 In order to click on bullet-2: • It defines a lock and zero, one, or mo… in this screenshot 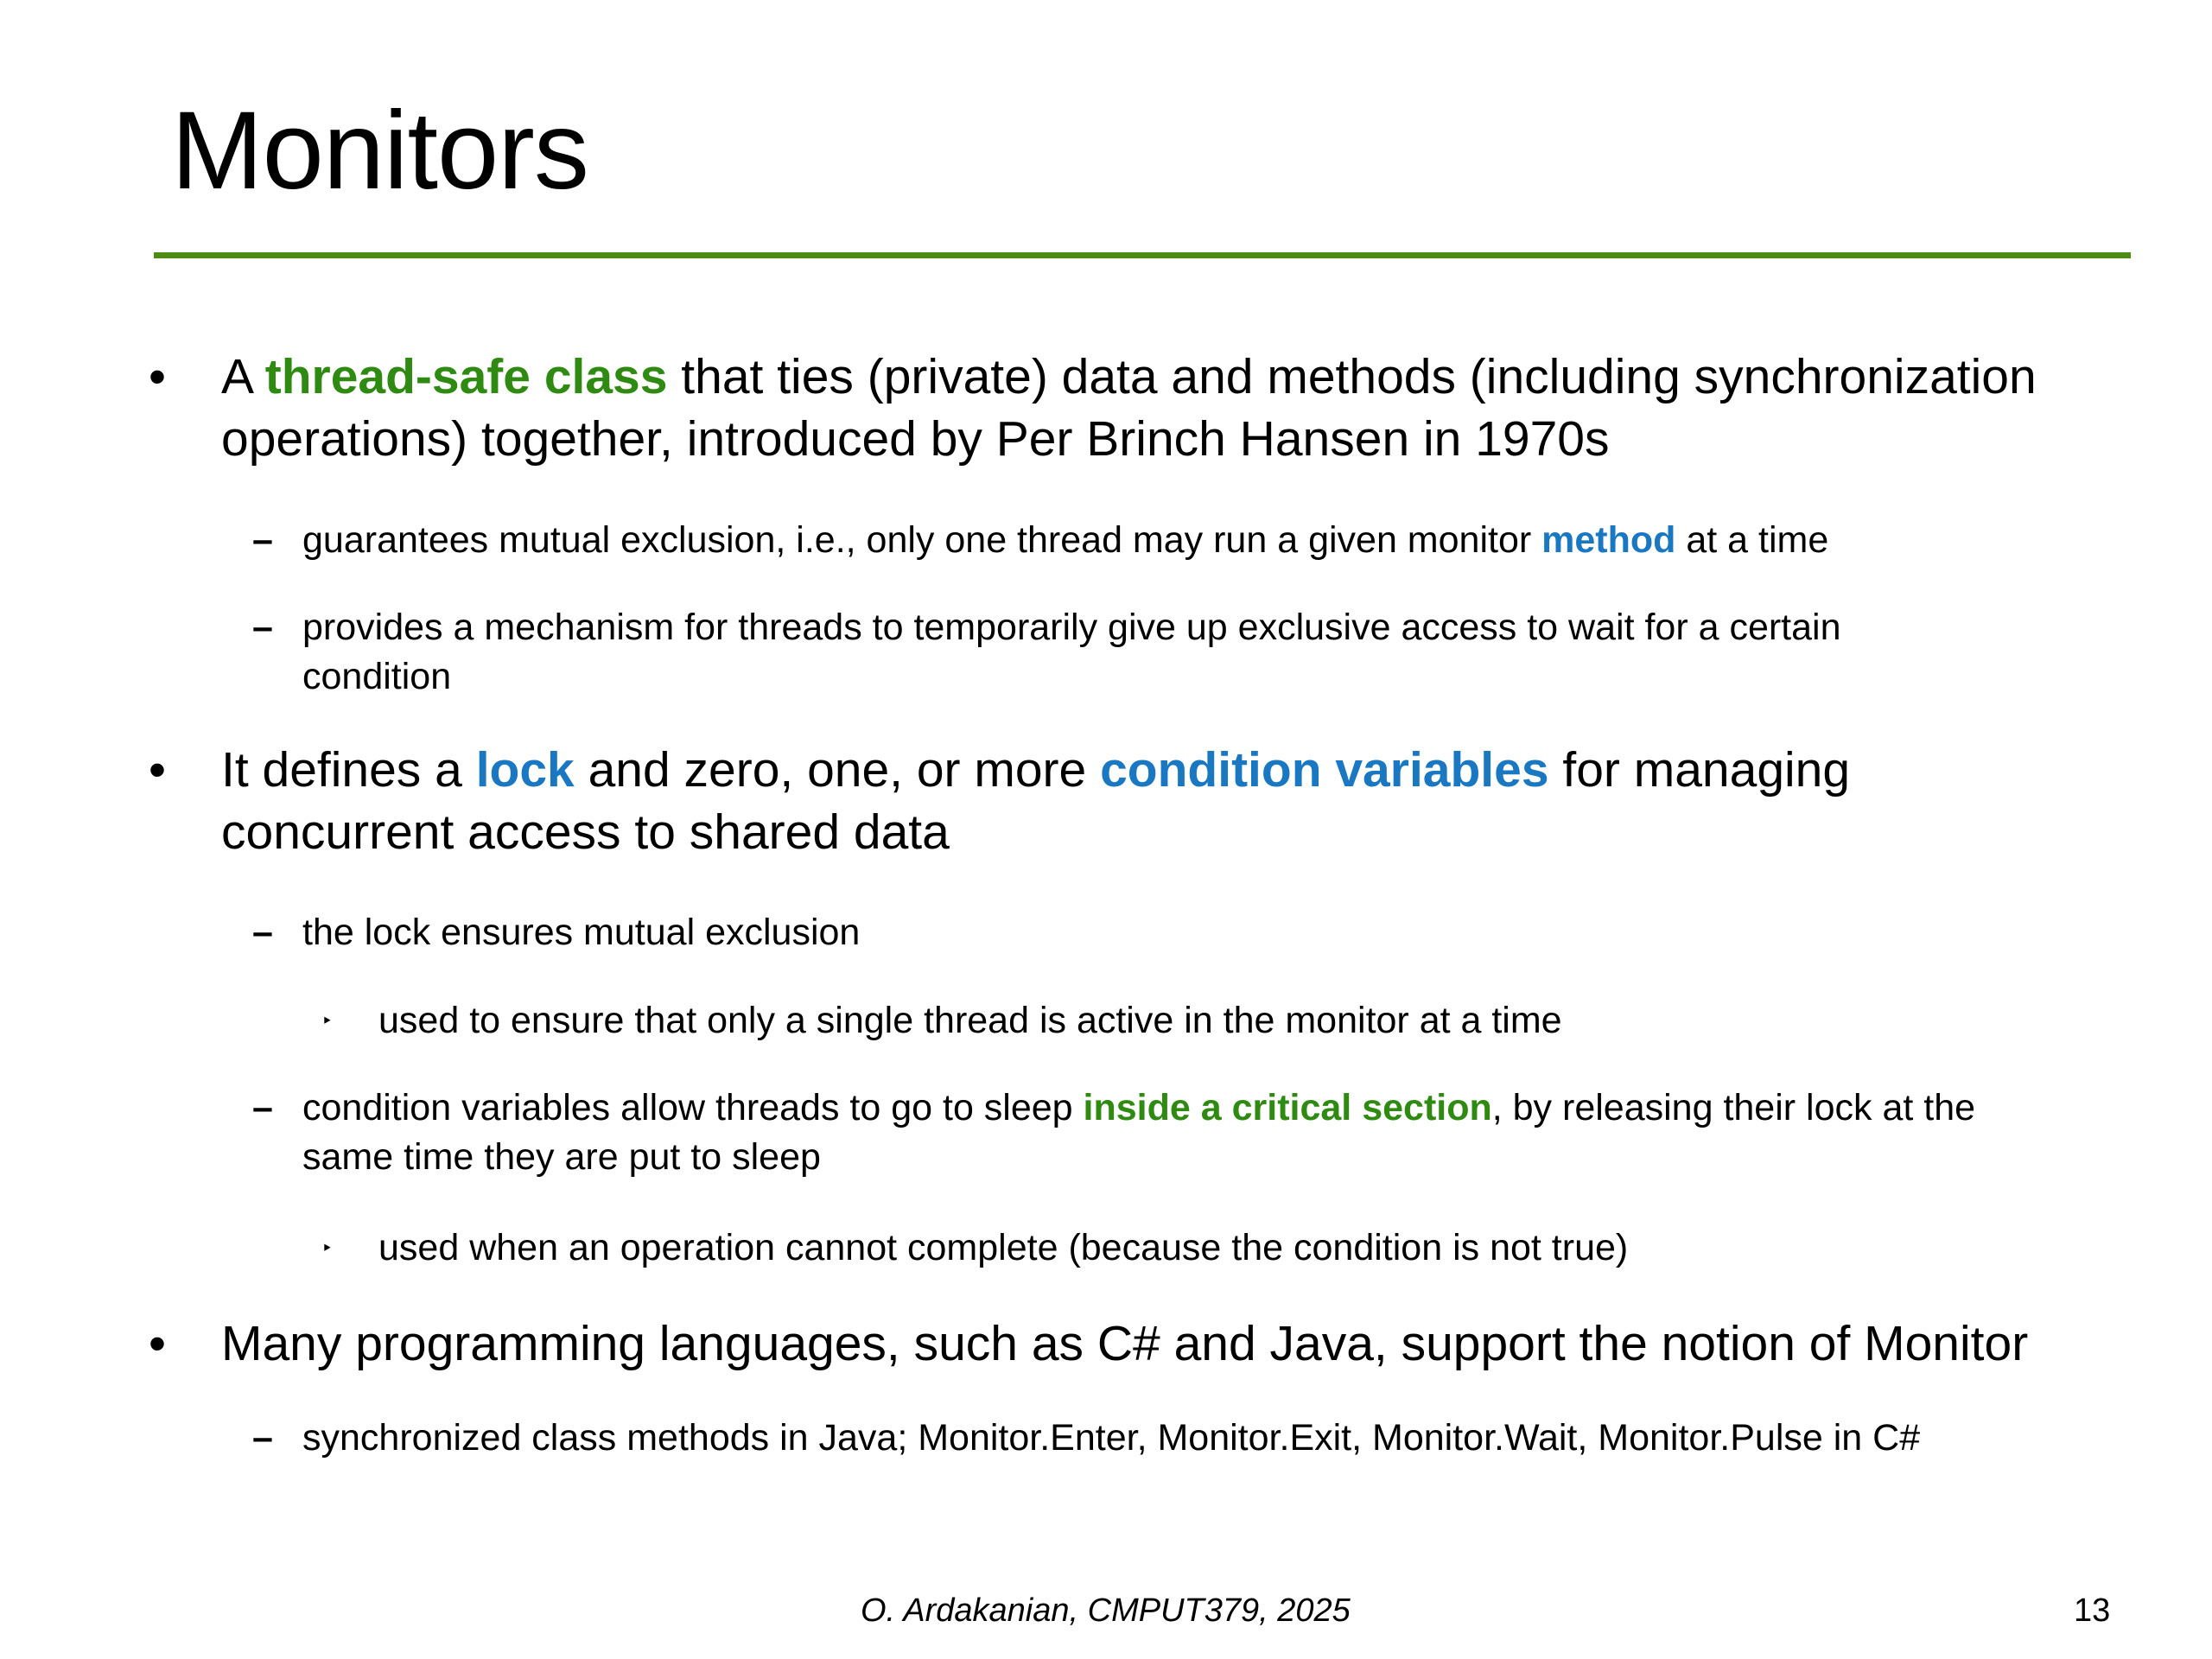, I will do `click(1153, 801)`.